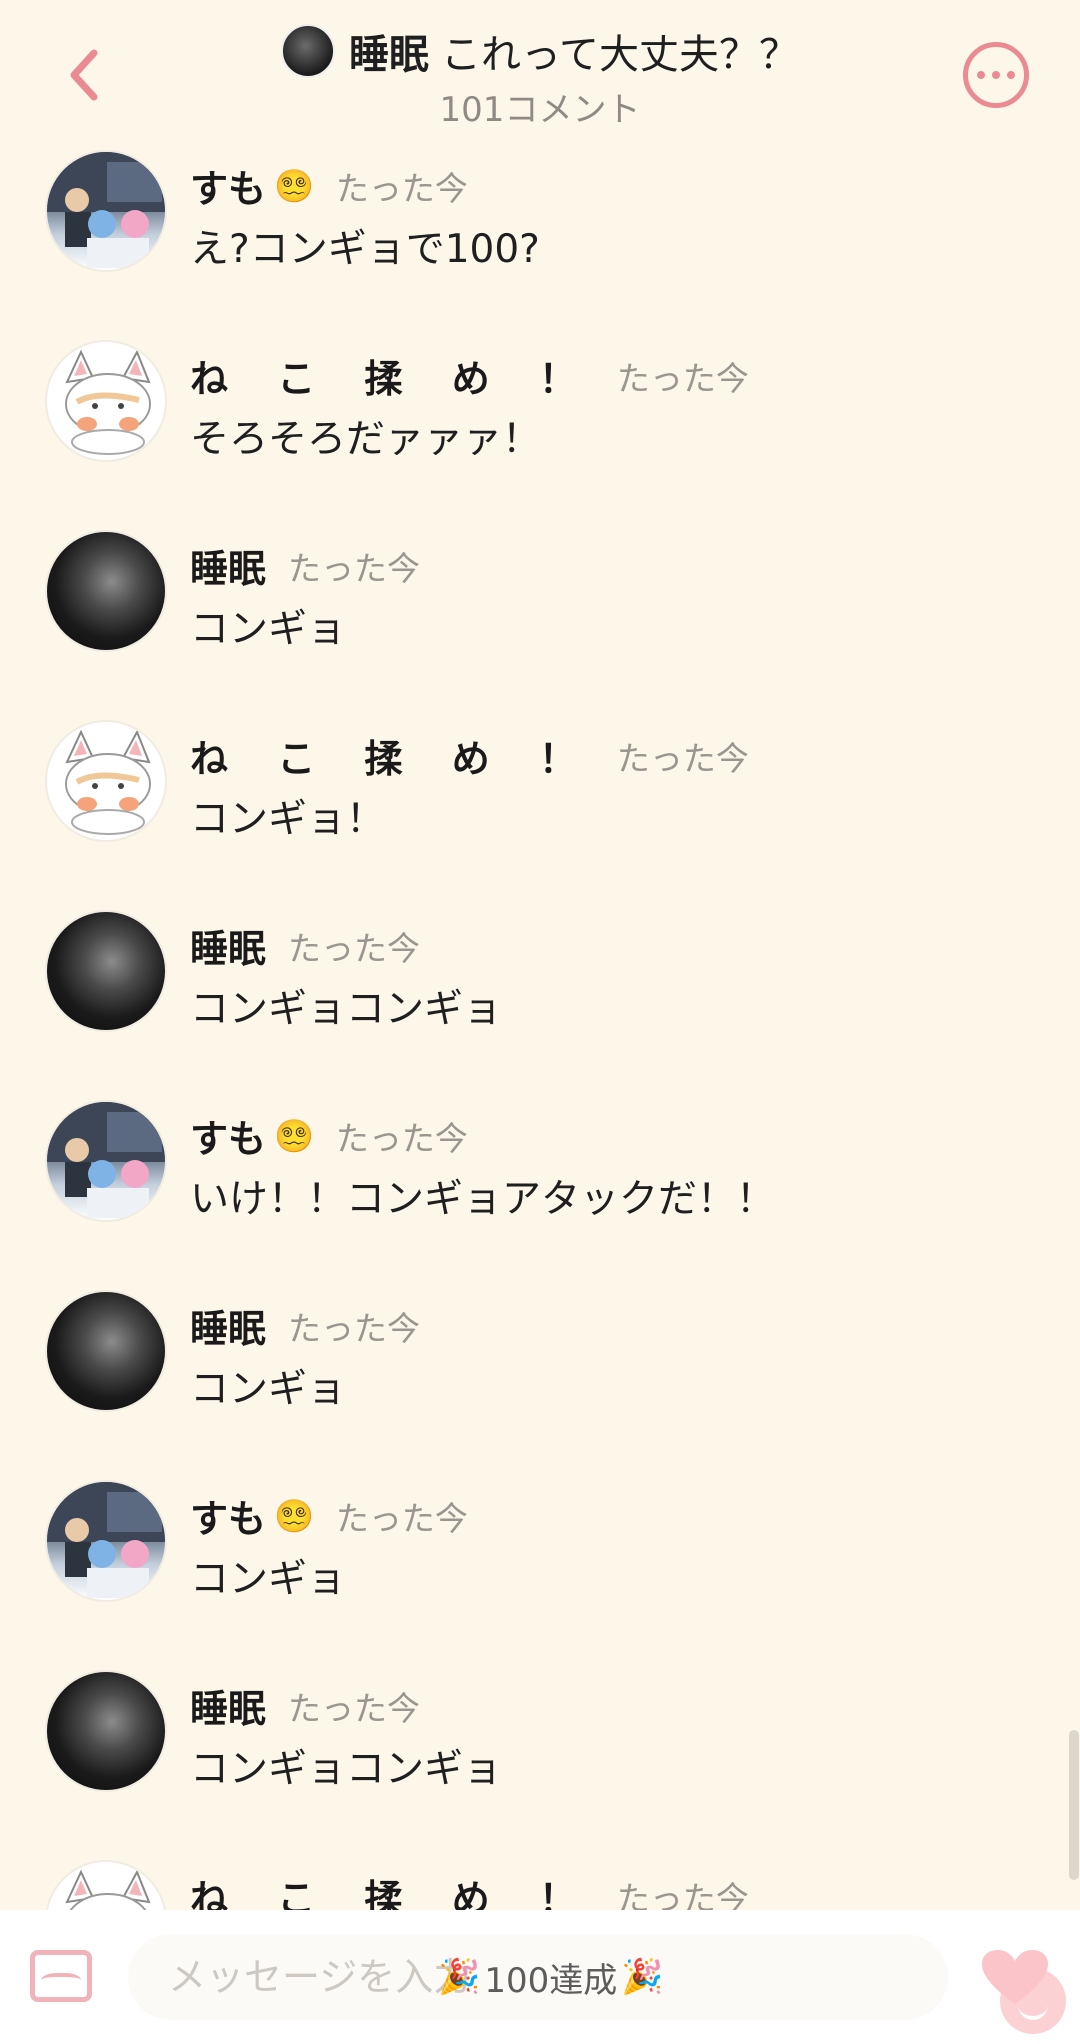  I want to click on message-item: すも 😵‍💫 たった今 コンギョ, so click(540, 1565).